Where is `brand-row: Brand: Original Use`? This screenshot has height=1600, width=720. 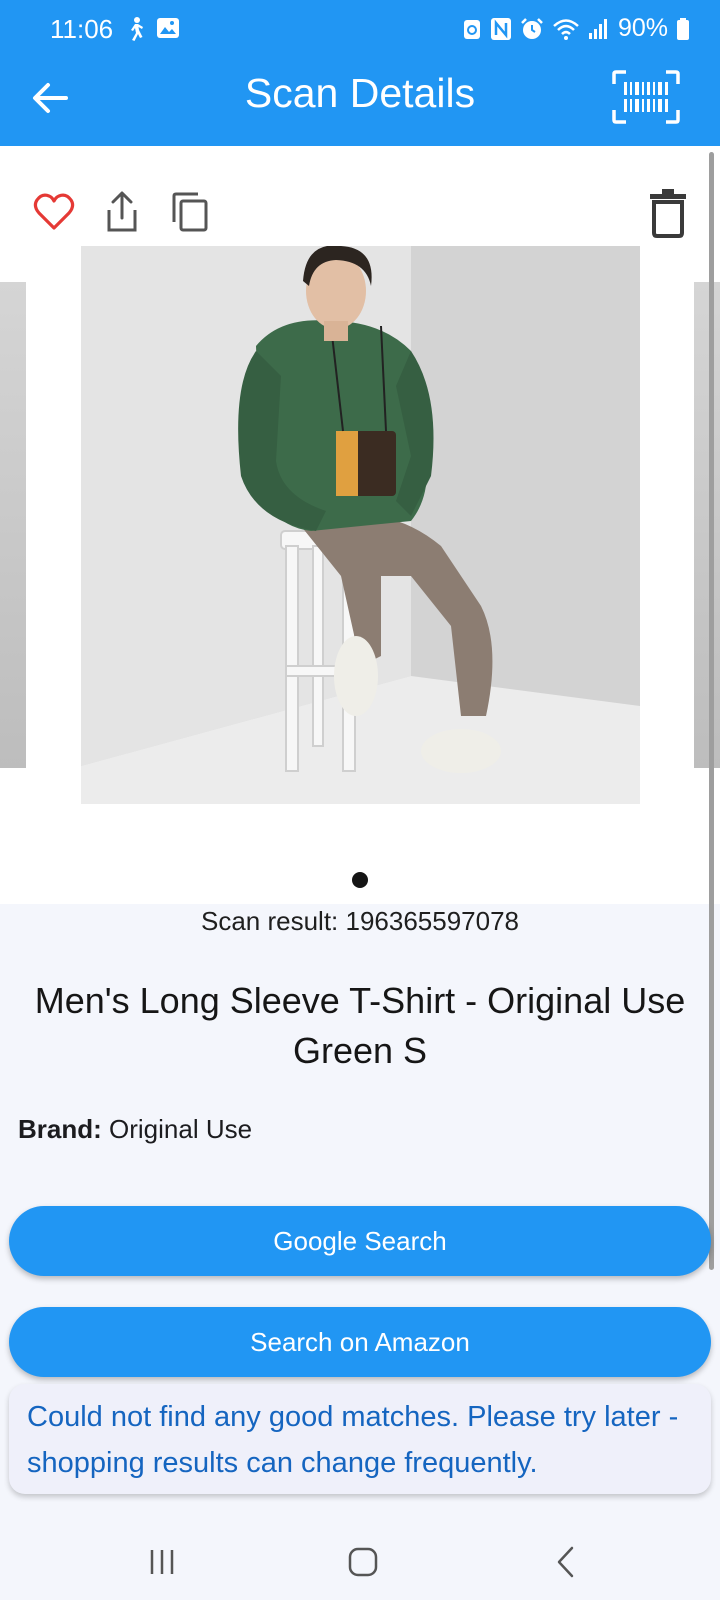 brand-row: Brand: Original Use is located at coordinates (135, 1129).